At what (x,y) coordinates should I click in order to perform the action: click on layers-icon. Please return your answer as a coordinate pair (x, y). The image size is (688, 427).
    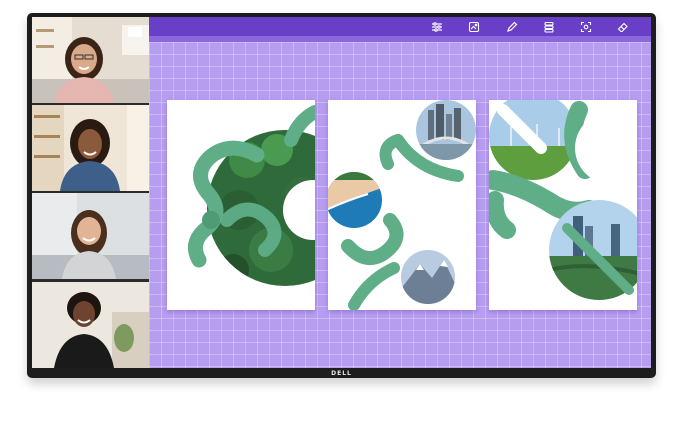
    Looking at the image, I should click on (549, 27).